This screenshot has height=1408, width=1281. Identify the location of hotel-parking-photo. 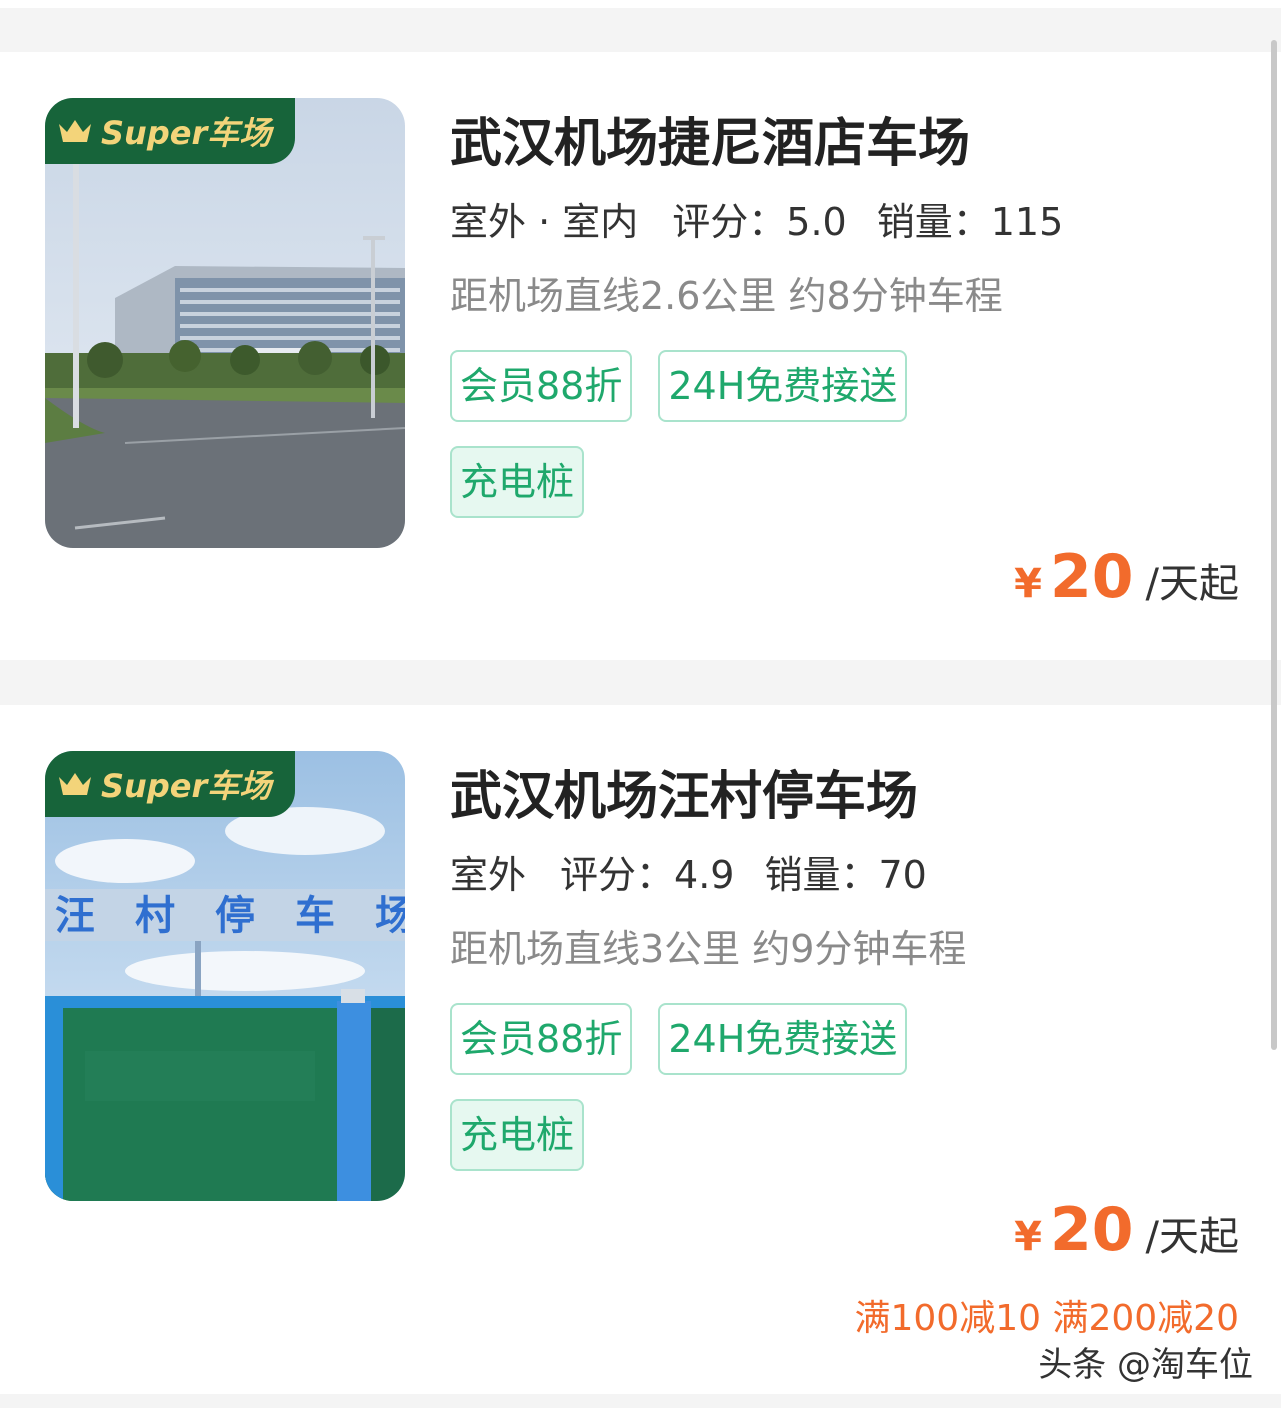
(225, 323).